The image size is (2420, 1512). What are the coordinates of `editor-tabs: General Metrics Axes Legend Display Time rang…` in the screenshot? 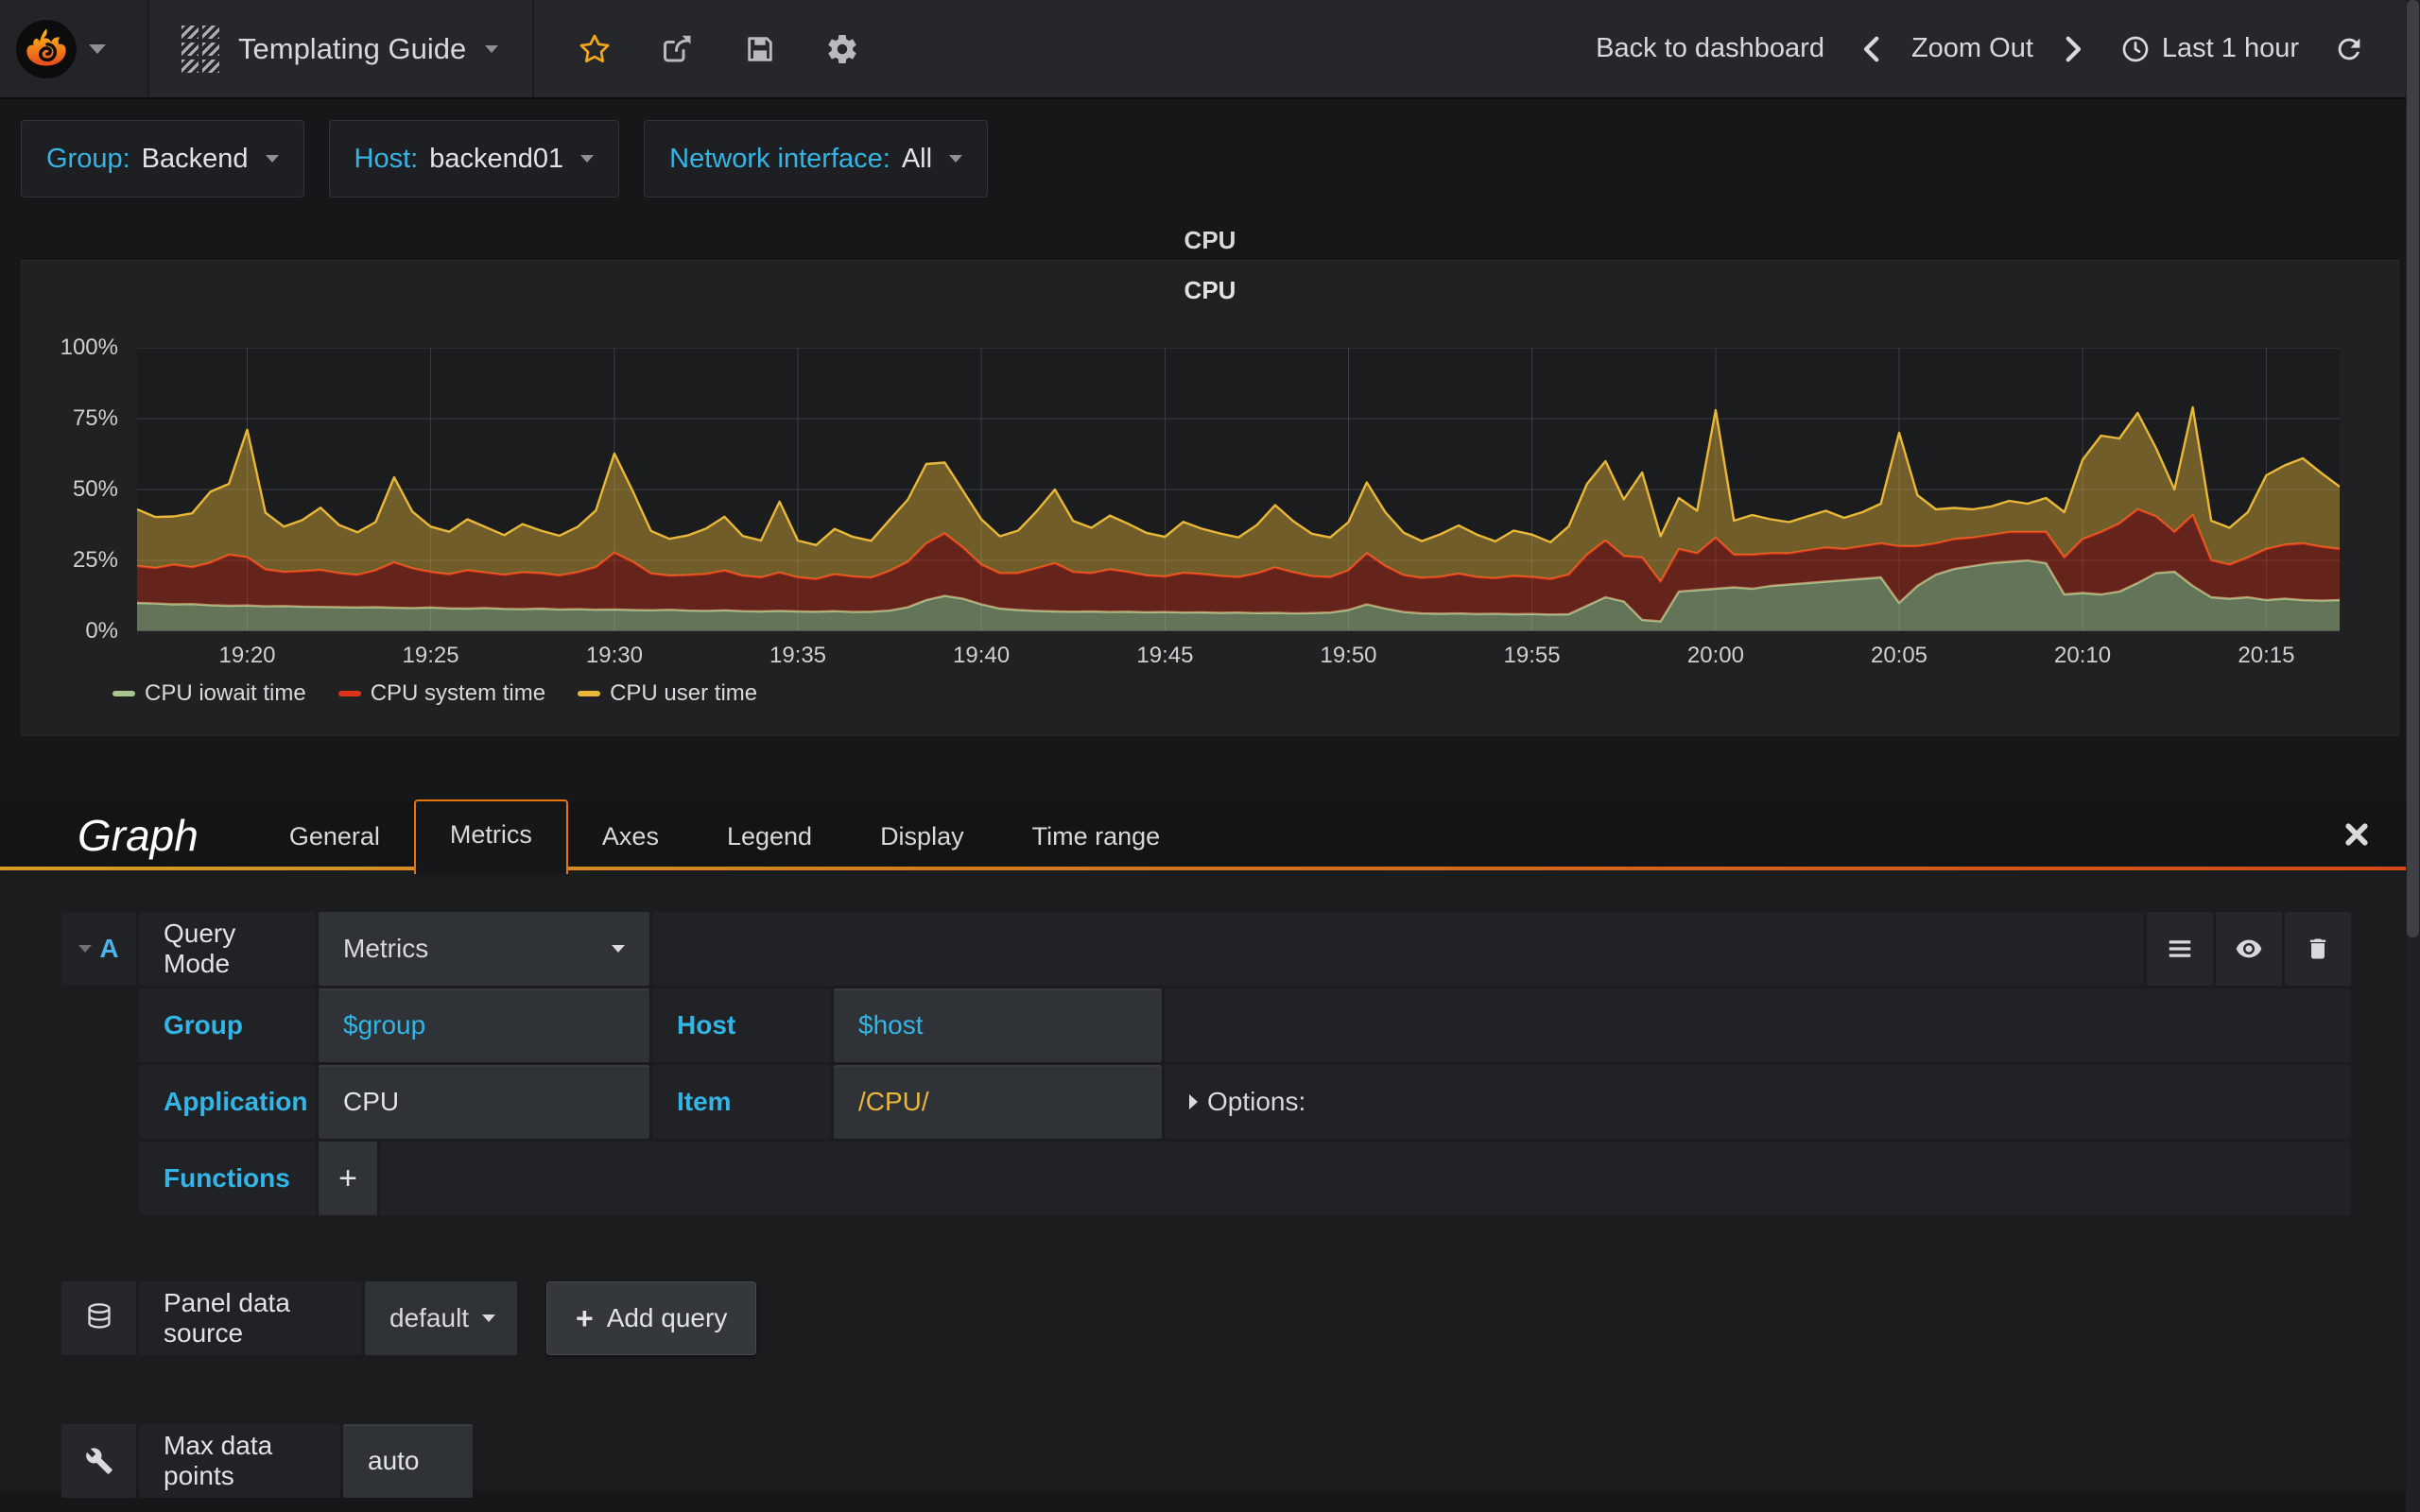 It's located at (725, 836).